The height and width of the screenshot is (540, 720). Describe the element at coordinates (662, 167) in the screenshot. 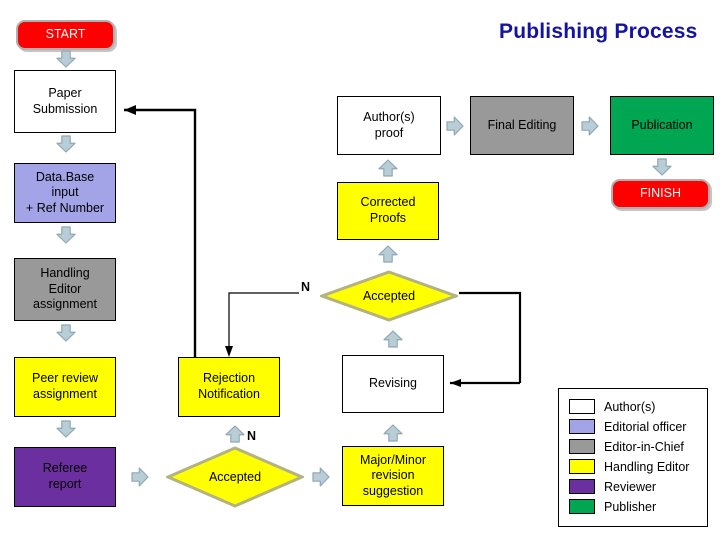

I see `arrow-publication-to-finish` at that location.